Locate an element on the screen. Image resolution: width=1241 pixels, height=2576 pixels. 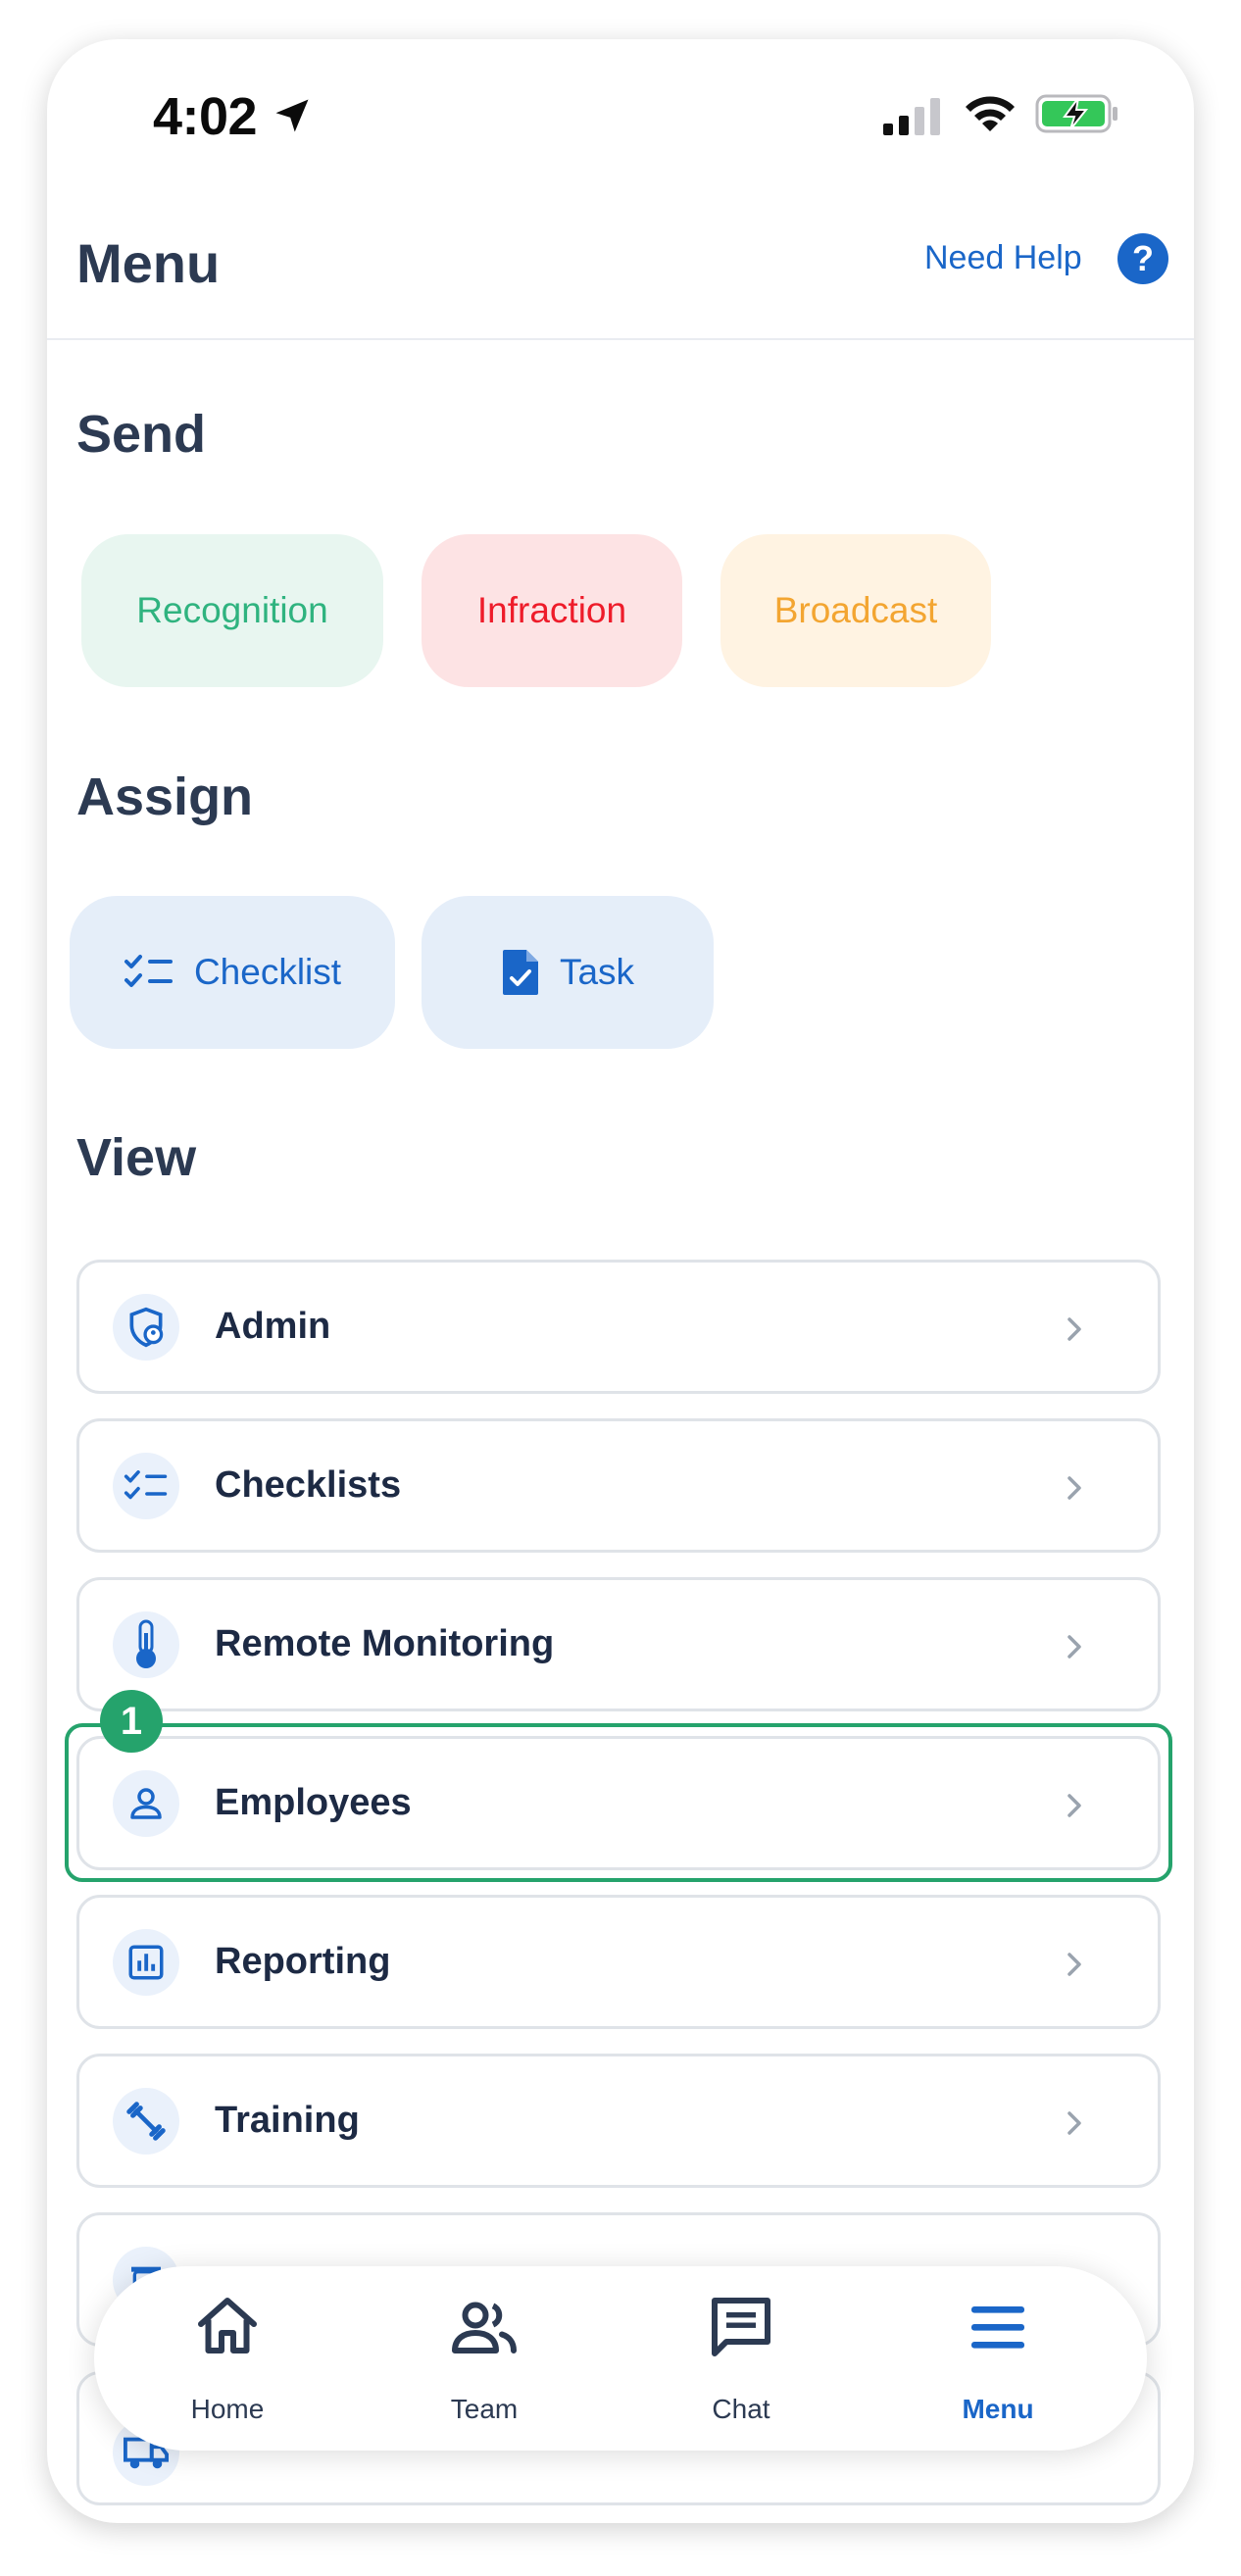
checklist-label: Checklist is located at coordinates (268, 972).